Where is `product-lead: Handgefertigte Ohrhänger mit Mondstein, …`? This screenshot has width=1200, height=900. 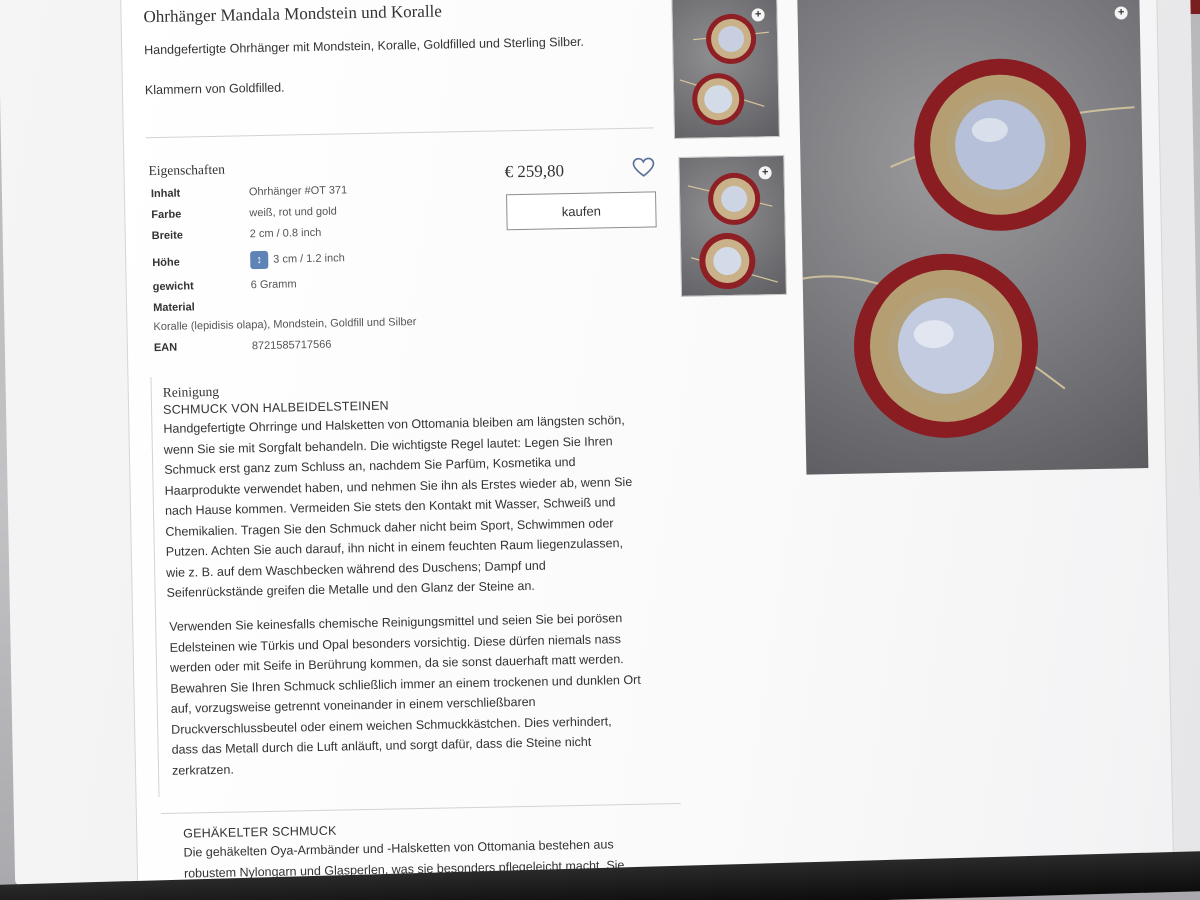 product-lead: Handgefertigte Ohrhänger mit Mondstein, … is located at coordinates (364, 46).